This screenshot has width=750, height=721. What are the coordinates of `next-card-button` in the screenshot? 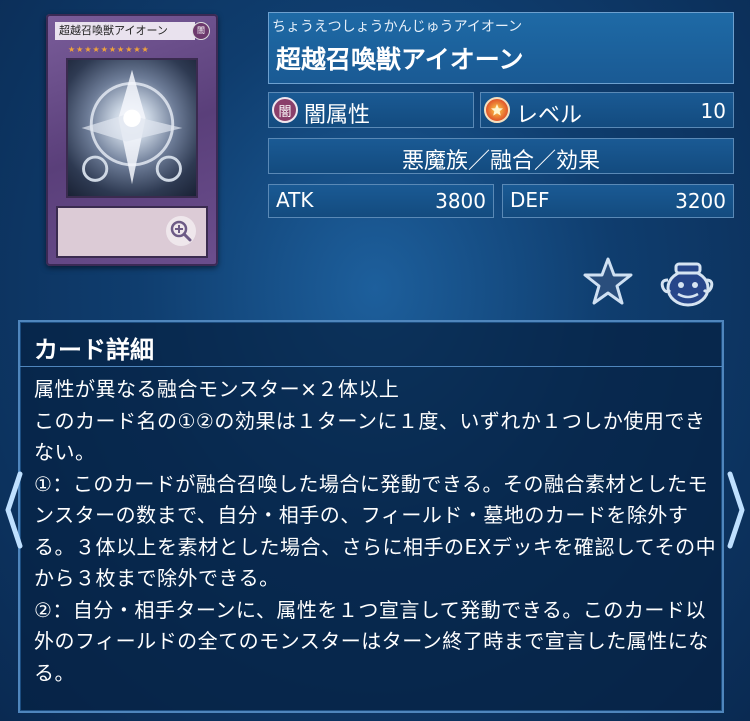 It's located at (737, 512).